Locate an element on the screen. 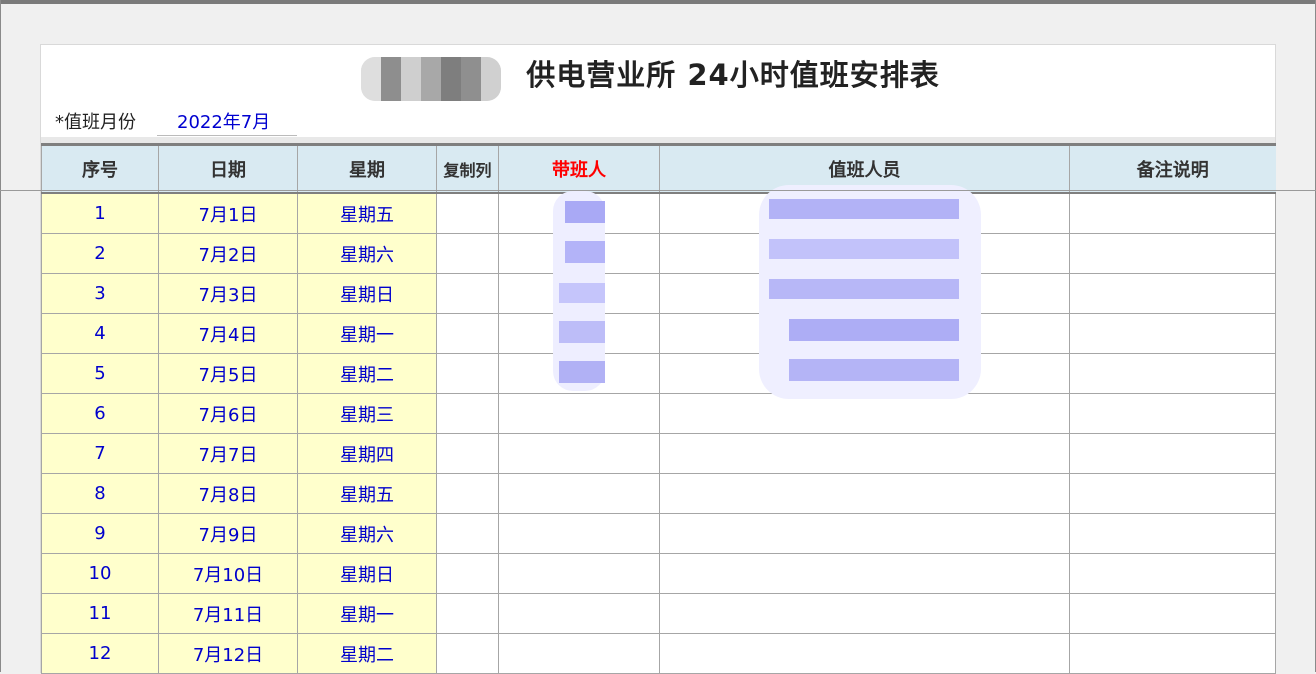  cell-date: 7月3日 is located at coordinates (228, 293).